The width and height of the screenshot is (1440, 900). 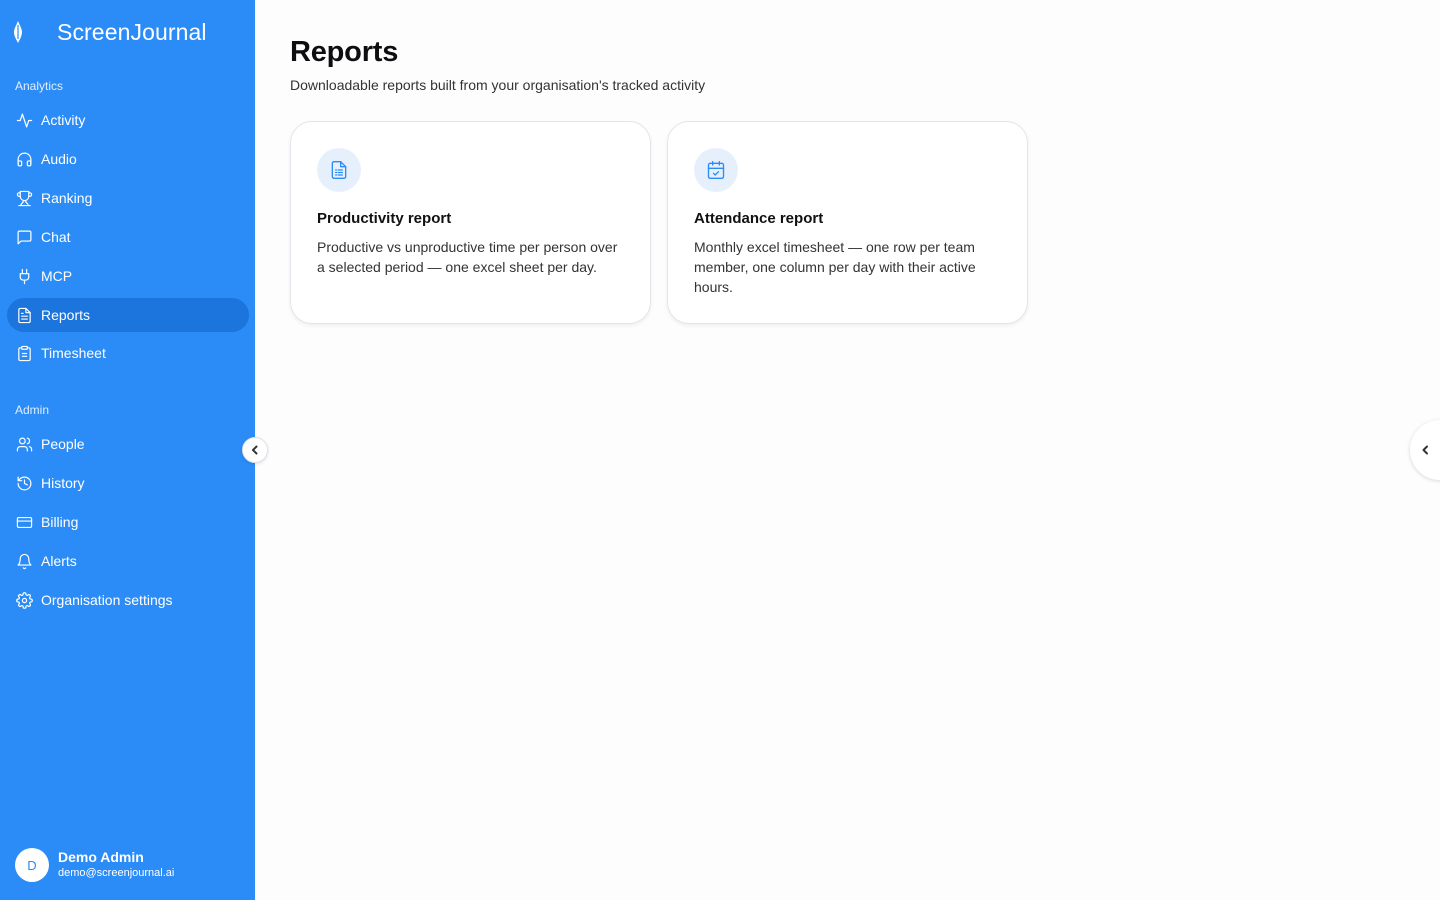 I want to click on sidebar-item-label: Alerts, so click(x=59, y=561).